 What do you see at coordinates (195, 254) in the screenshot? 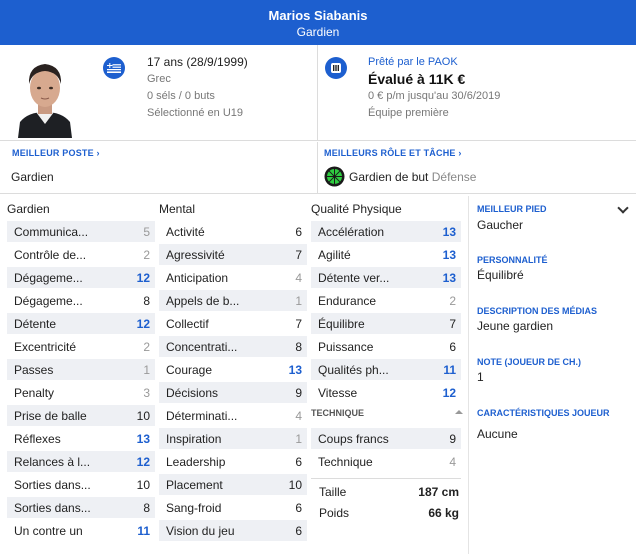
I see `attribute-label: Agressivité` at bounding box center [195, 254].